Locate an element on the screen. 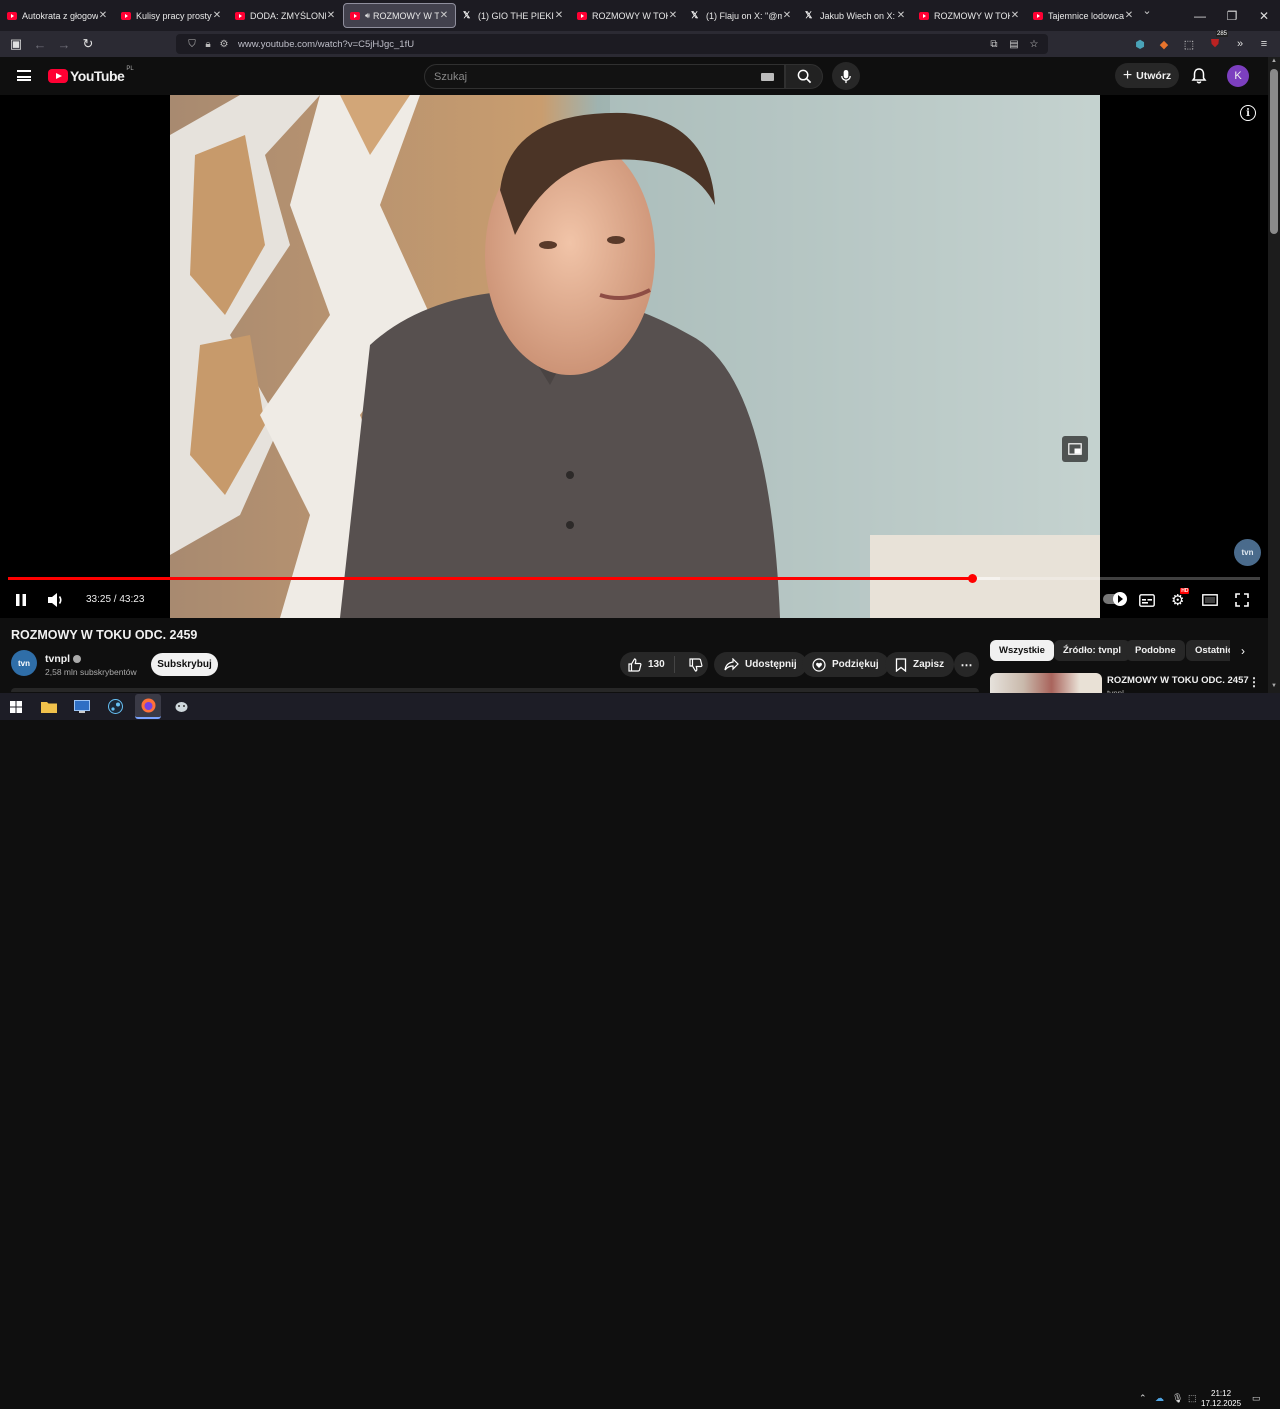  shield-icon: ⛉ is located at coordinates (192, 44).